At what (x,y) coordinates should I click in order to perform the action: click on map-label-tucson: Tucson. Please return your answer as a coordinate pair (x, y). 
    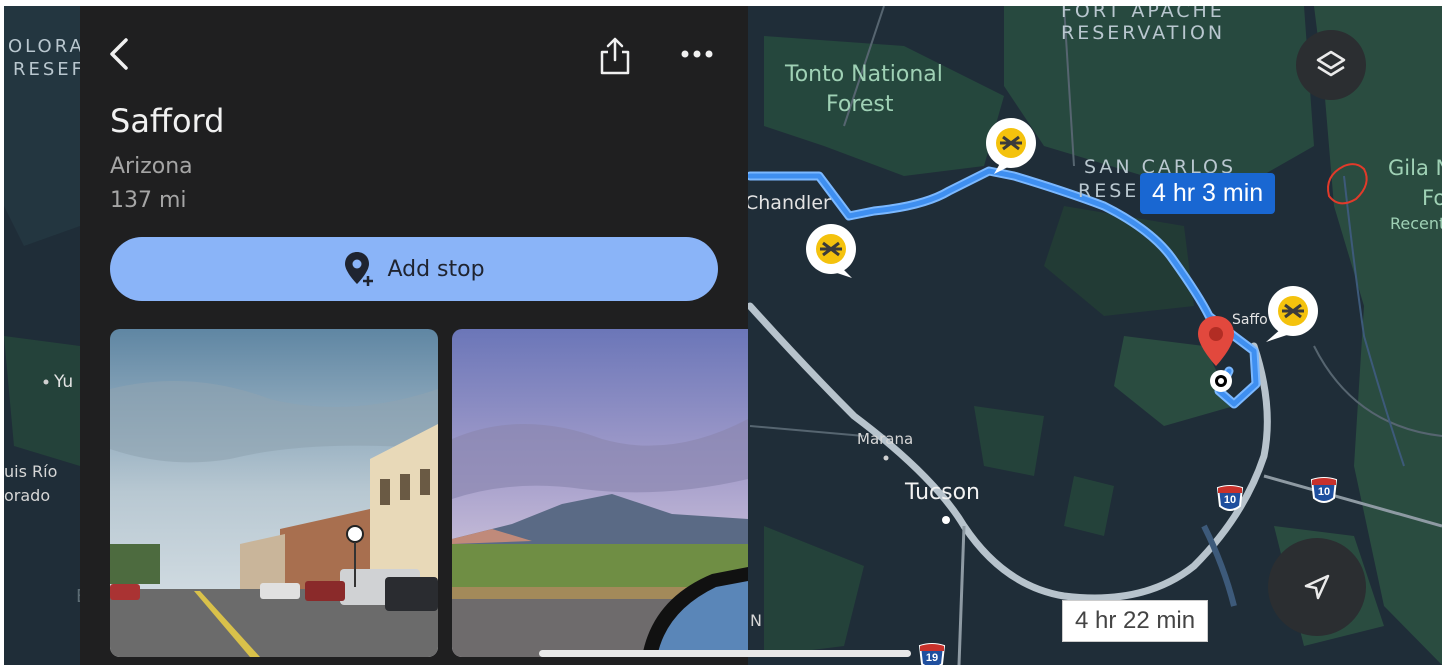
    Looking at the image, I should click on (943, 492).